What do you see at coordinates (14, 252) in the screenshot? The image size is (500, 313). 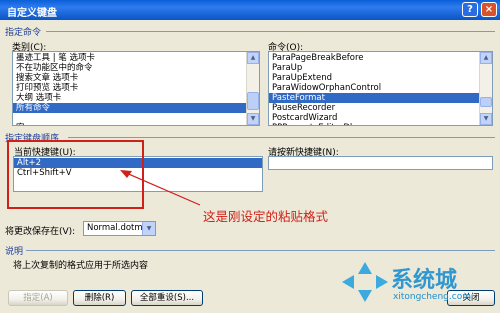 I see `description-heading: 说明` at bounding box center [14, 252].